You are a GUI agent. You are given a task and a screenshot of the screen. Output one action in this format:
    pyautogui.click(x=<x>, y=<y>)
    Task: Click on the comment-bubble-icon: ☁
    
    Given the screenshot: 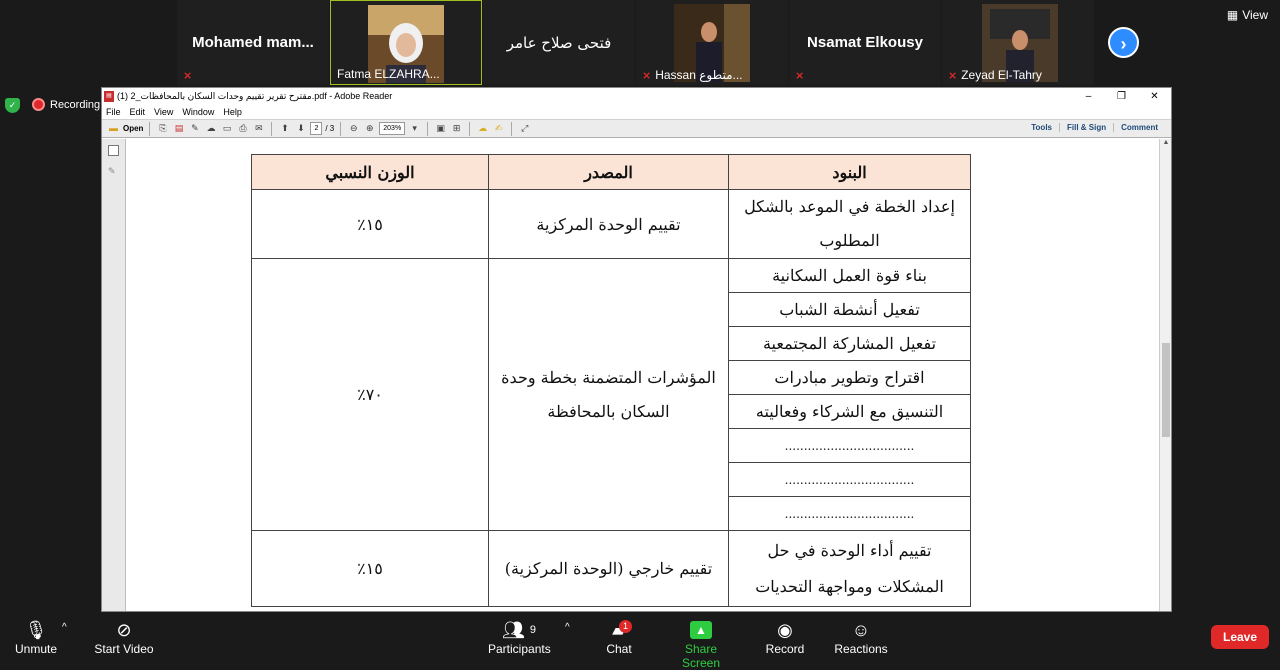 What is the action you would take?
    pyautogui.click(x=482, y=128)
    